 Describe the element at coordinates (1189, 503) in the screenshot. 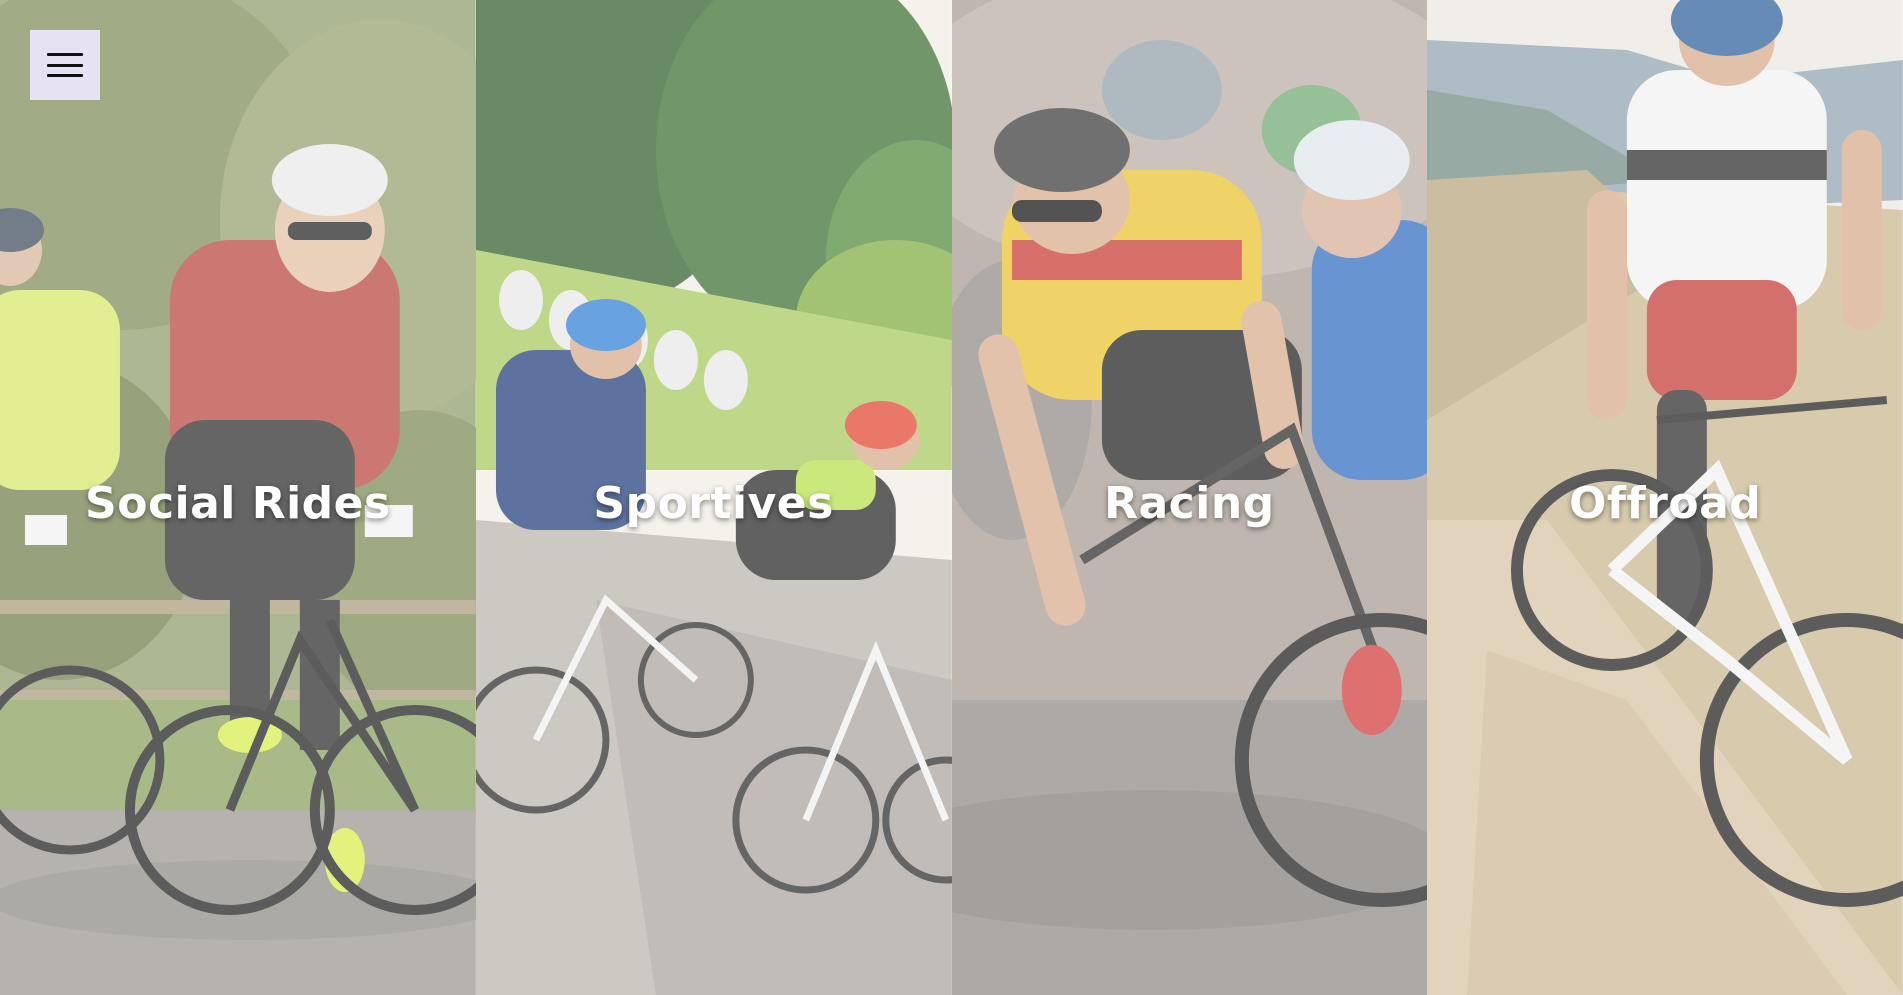

I see `panel-title-racing: Racing` at that location.